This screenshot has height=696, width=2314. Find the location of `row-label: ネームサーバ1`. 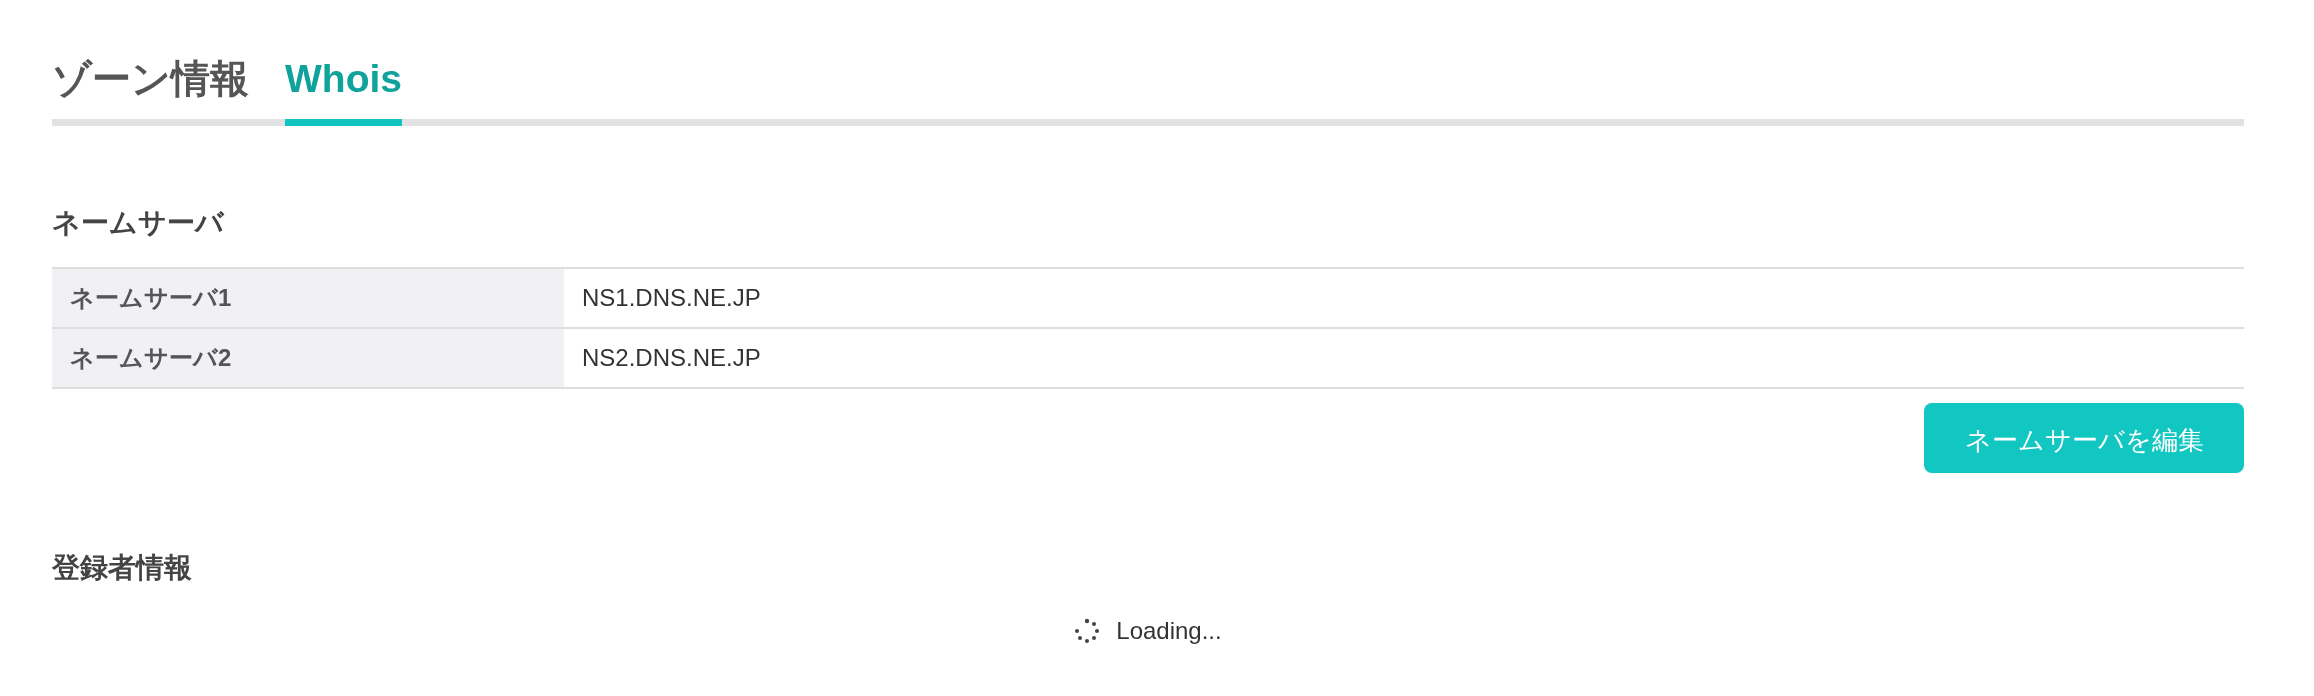

row-label: ネームサーバ1 is located at coordinates (308, 298).